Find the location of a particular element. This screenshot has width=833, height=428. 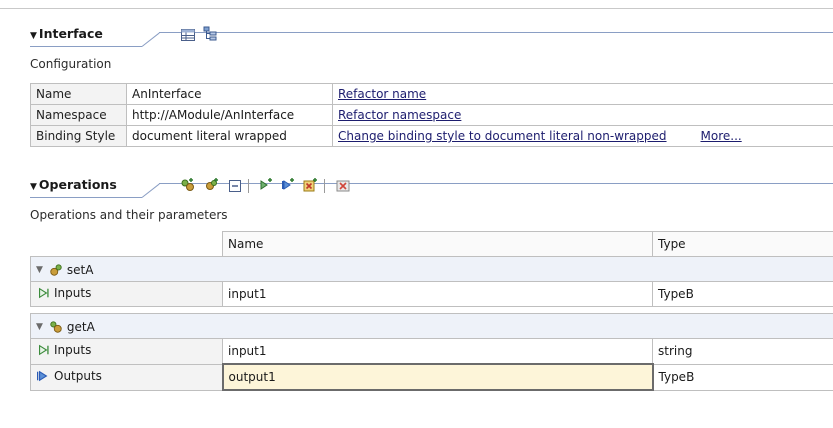

config-action-cell: Refactor name is located at coordinates (514, 94).